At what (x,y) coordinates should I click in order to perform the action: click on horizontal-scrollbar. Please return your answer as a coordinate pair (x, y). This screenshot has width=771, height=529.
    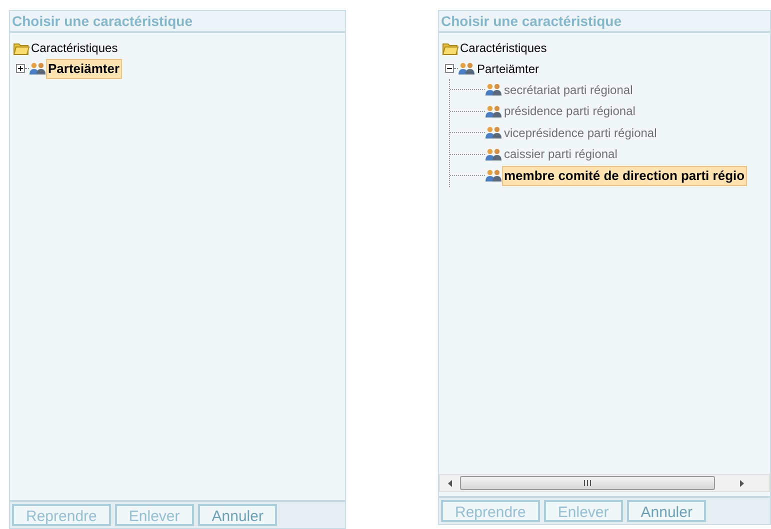
    Looking at the image, I should click on (604, 483).